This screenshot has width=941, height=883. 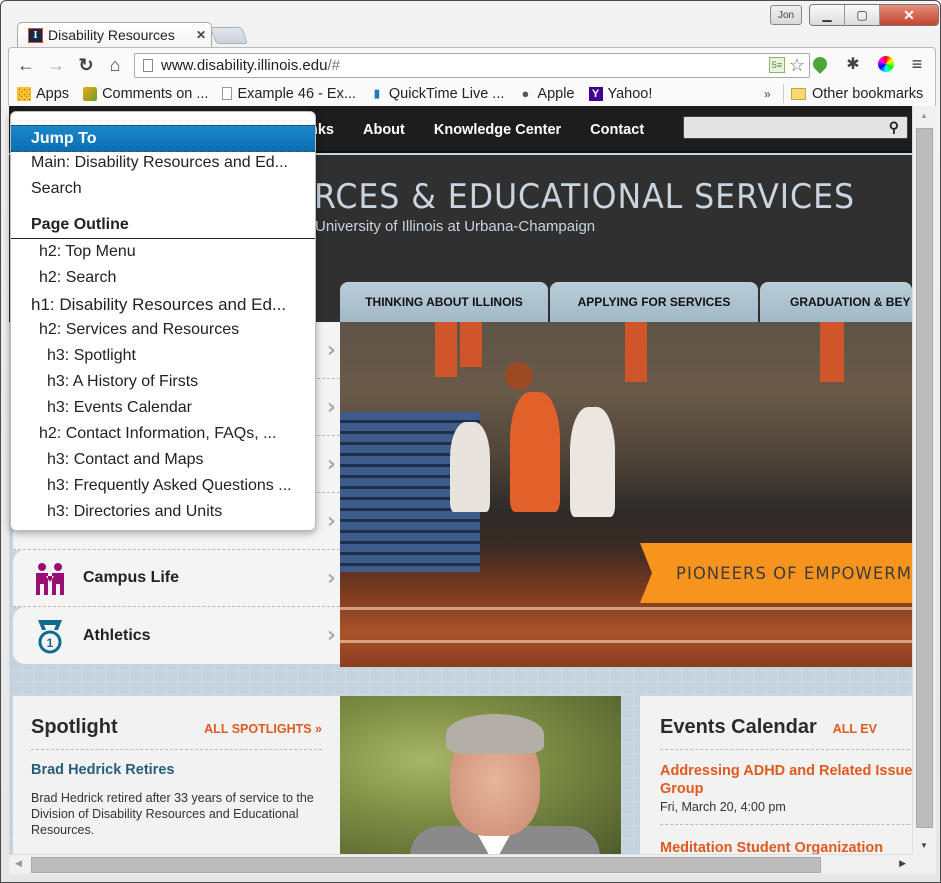 What do you see at coordinates (595, 93) in the screenshot?
I see `yahoo-icon: Y` at bounding box center [595, 93].